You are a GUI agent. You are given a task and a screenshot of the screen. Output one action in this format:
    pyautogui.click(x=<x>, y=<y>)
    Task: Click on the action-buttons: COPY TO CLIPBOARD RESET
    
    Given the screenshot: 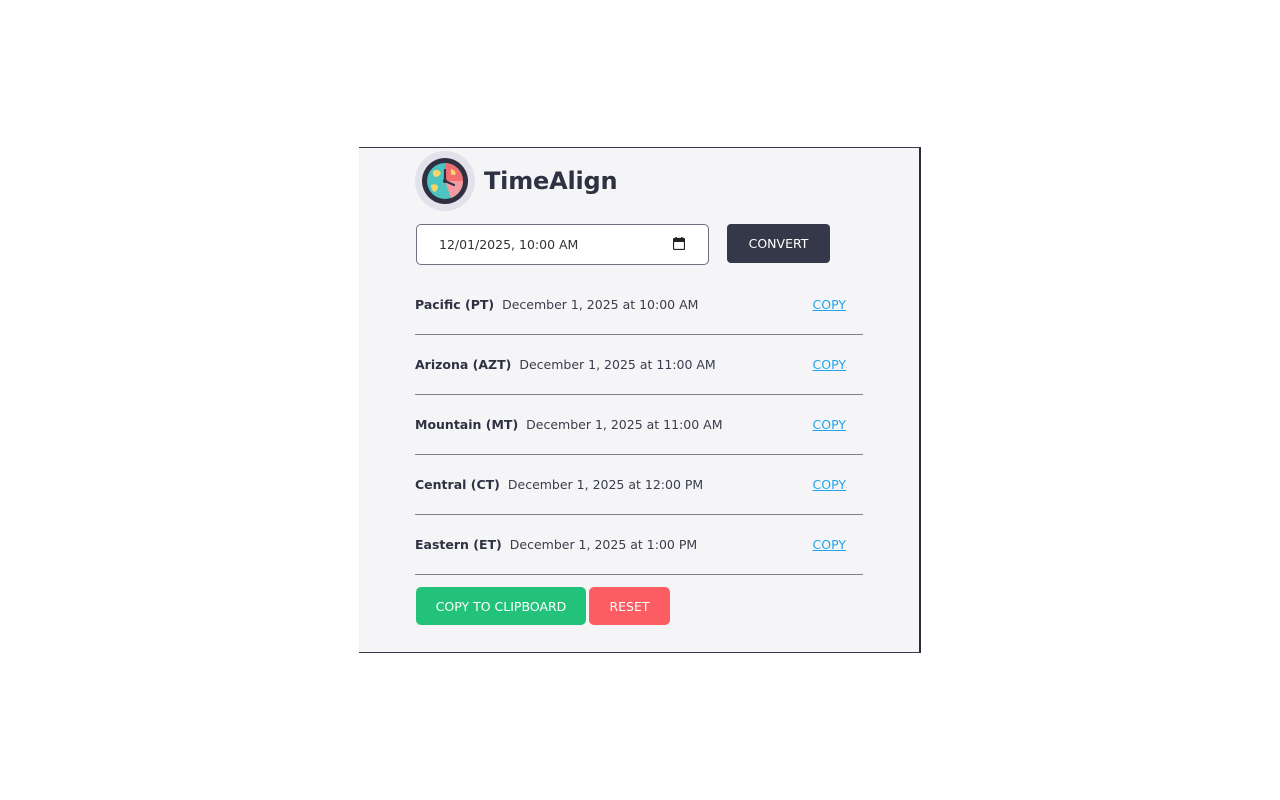 What is the action you would take?
    pyautogui.click(x=543, y=606)
    